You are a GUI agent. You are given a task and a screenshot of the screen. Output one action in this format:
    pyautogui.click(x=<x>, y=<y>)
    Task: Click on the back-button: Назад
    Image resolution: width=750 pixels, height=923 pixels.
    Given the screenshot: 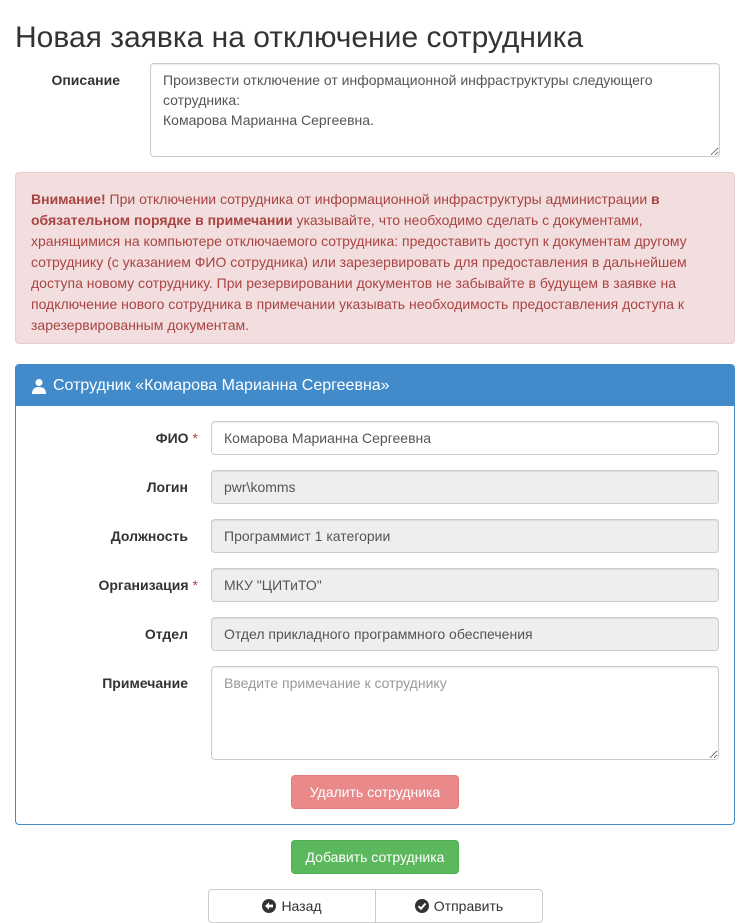 What is the action you would take?
    pyautogui.click(x=292, y=906)
    